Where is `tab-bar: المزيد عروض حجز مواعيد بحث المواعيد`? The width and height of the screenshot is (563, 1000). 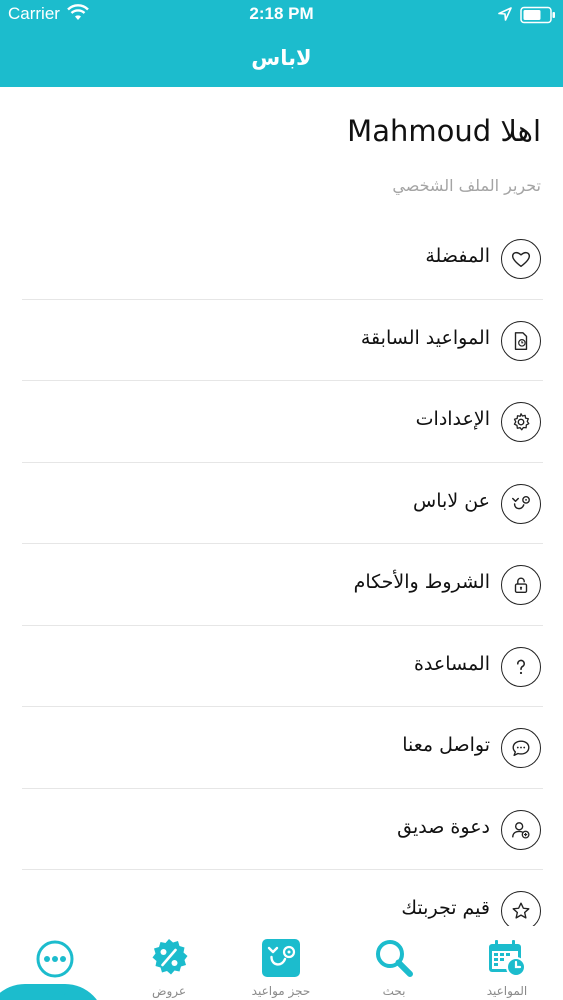
tab-bar: المزيد عروض حجز مواعيد بحث المواعيد is located at coordinates (281, 963).